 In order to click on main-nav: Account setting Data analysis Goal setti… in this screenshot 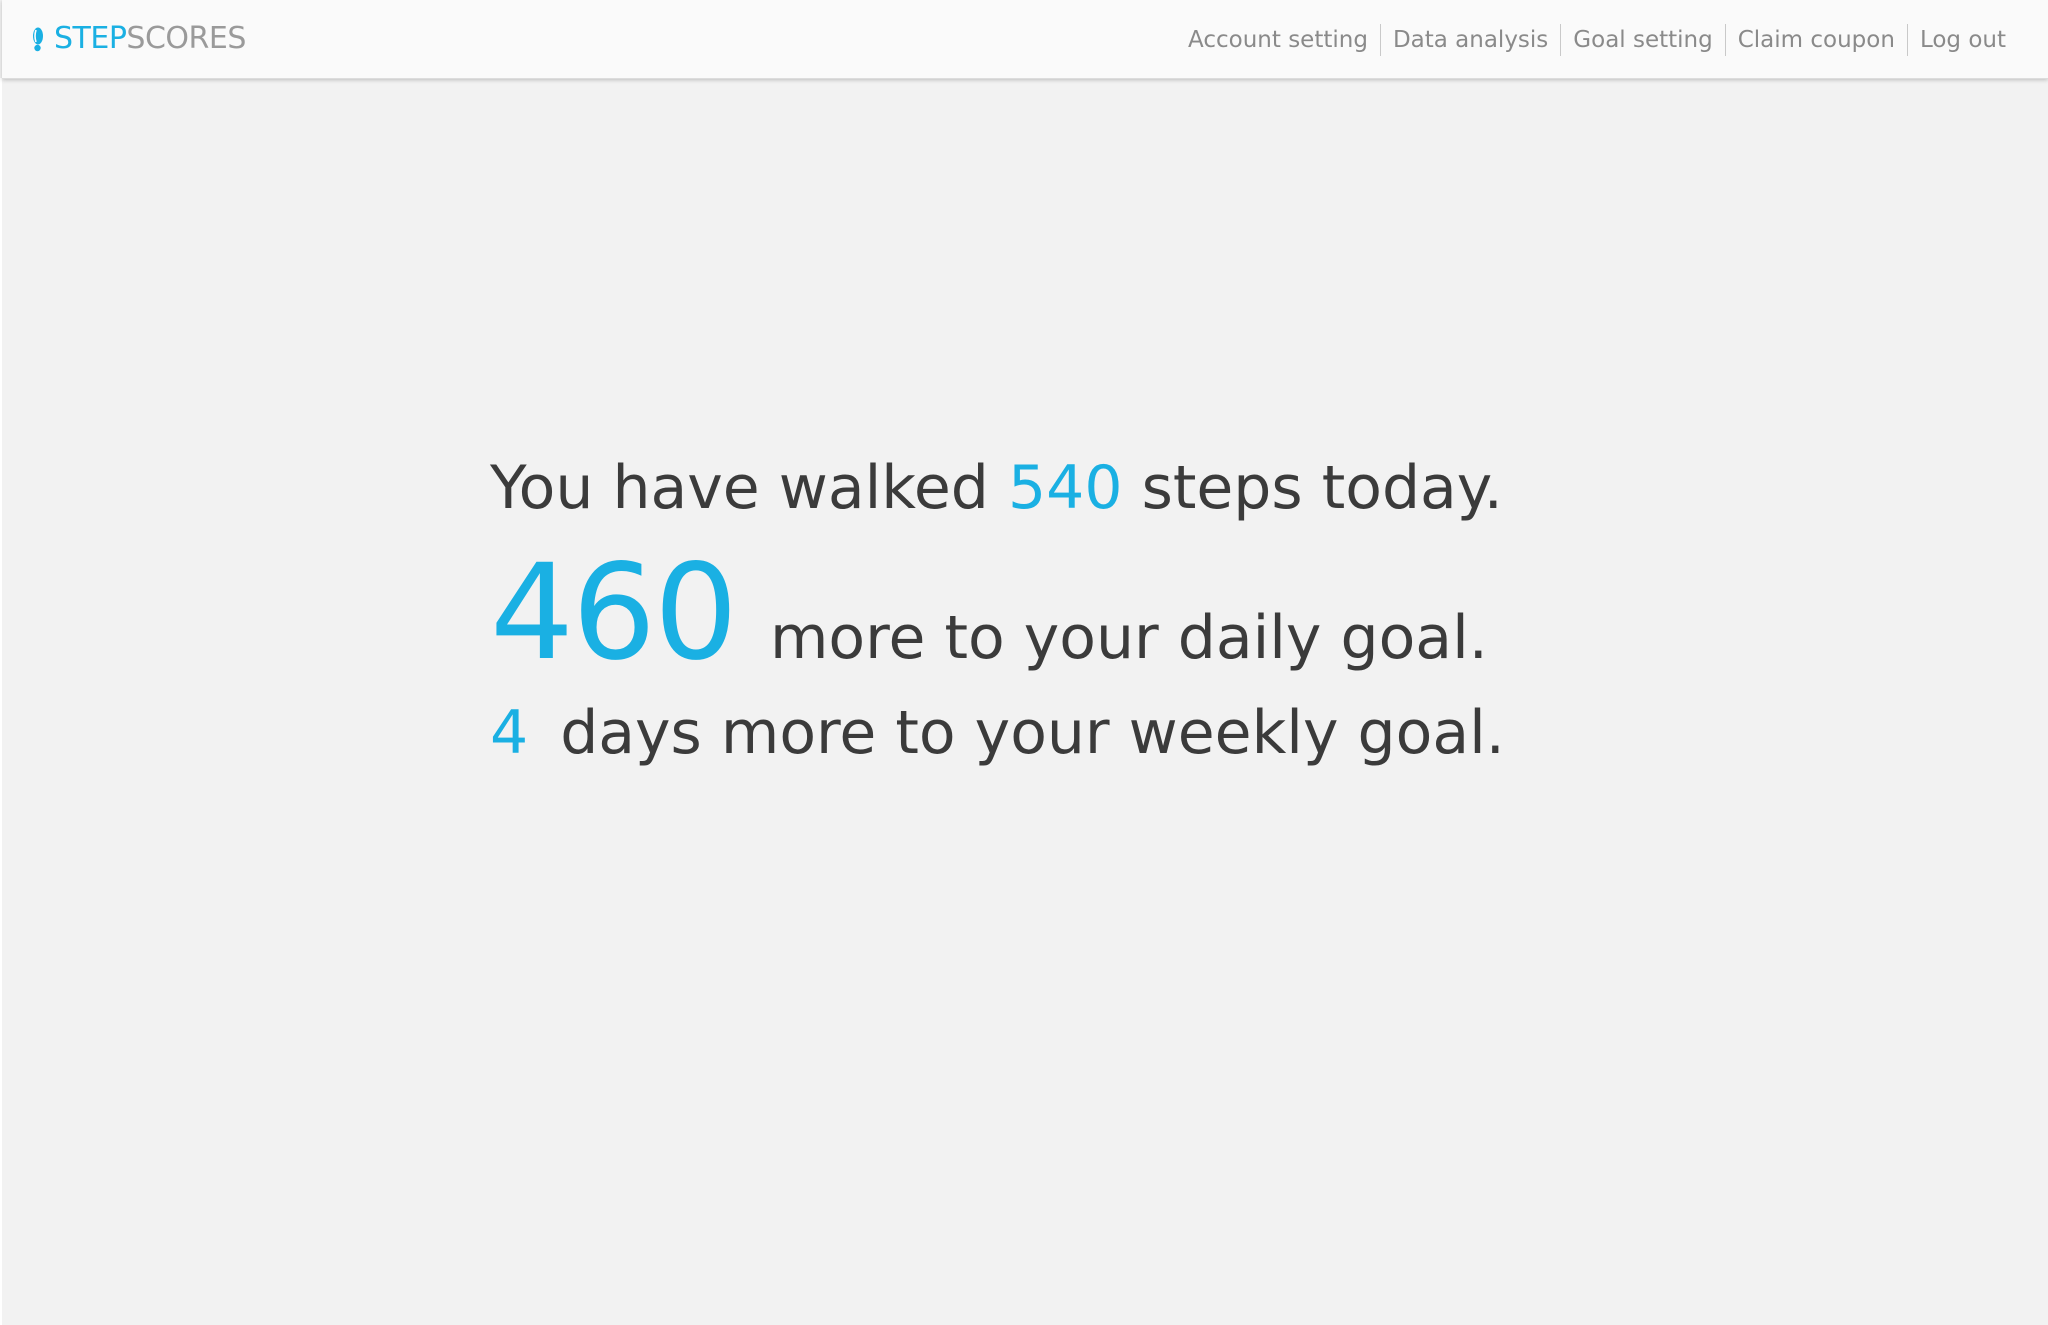, I will do `click(1597, 40)`.